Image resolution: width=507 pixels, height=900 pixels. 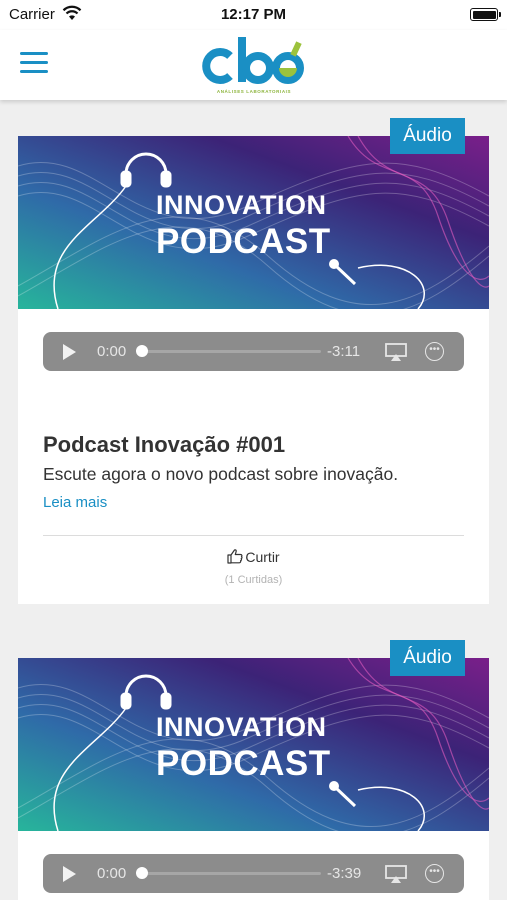 What do you see at coordinates (344, 351) in the screenshot?
I see `remaining-time: -3:11` at bounding box center [344, 351].